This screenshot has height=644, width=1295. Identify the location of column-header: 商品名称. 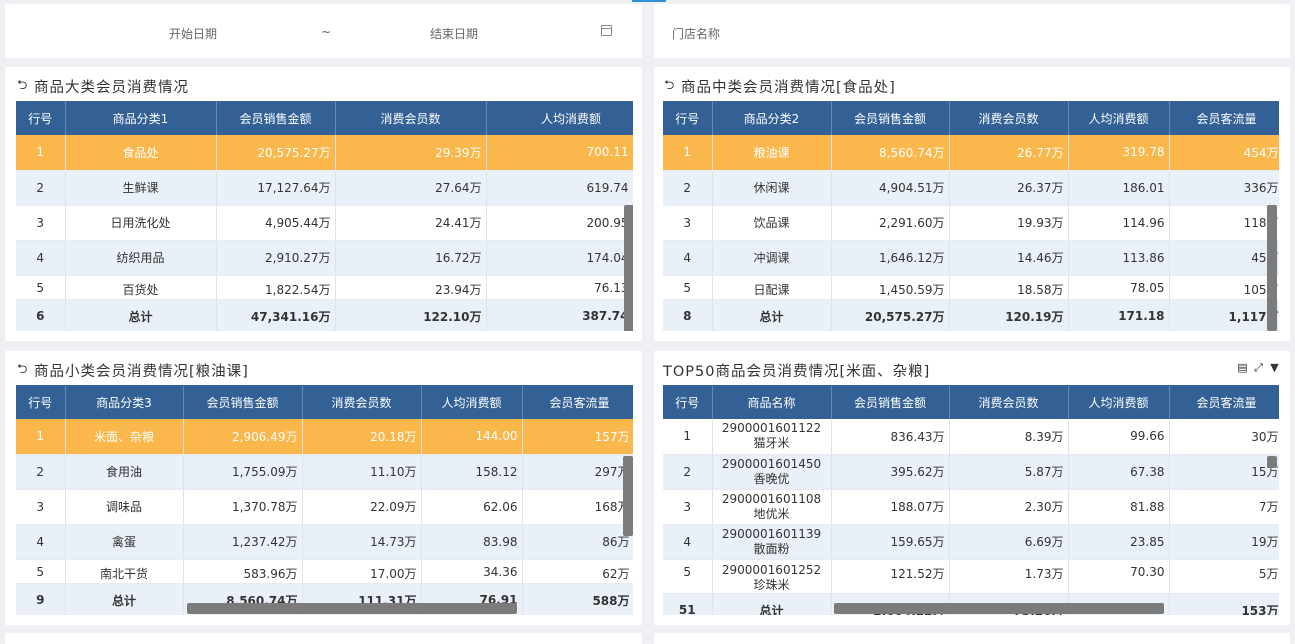
(772, 402).